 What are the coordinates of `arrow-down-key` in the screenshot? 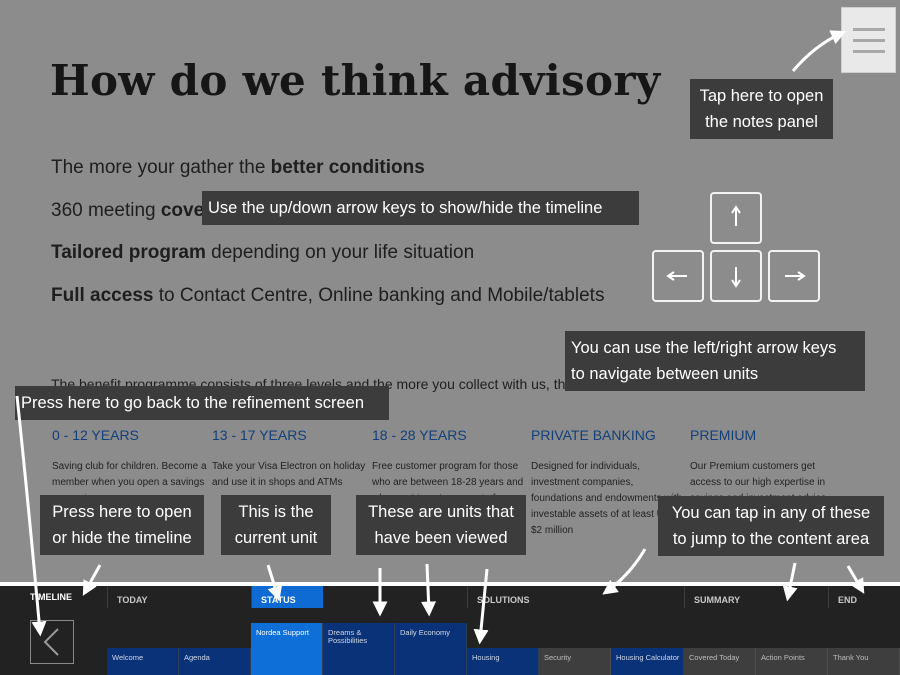 It's located at (736, 276).